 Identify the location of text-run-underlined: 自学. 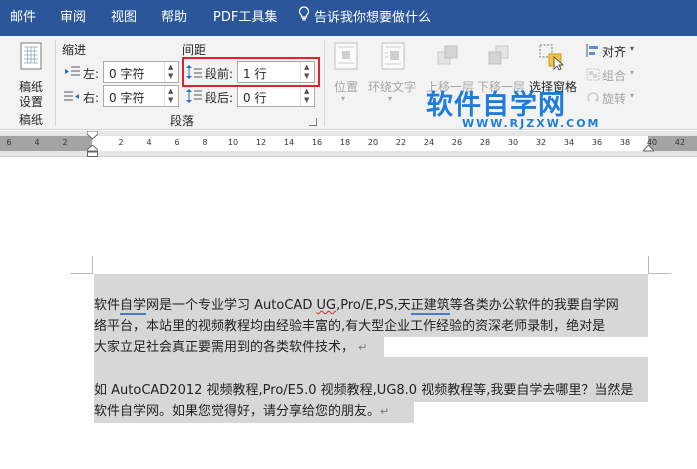
(133, 306).